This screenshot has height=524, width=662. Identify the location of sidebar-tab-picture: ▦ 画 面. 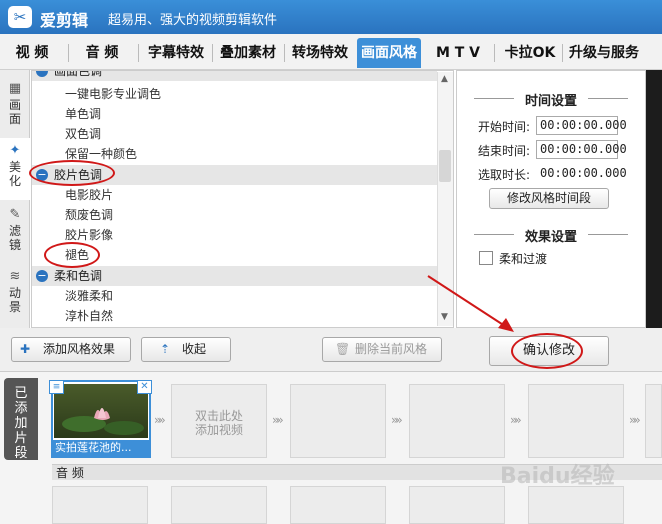
(15, 105).